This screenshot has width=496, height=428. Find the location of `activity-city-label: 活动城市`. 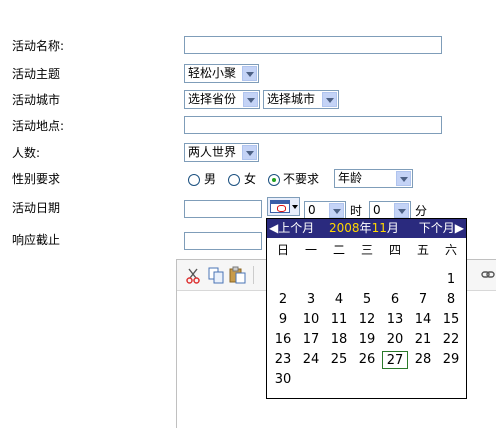

activity-city-label: 活动城市 is located at coordinates (36, 100).